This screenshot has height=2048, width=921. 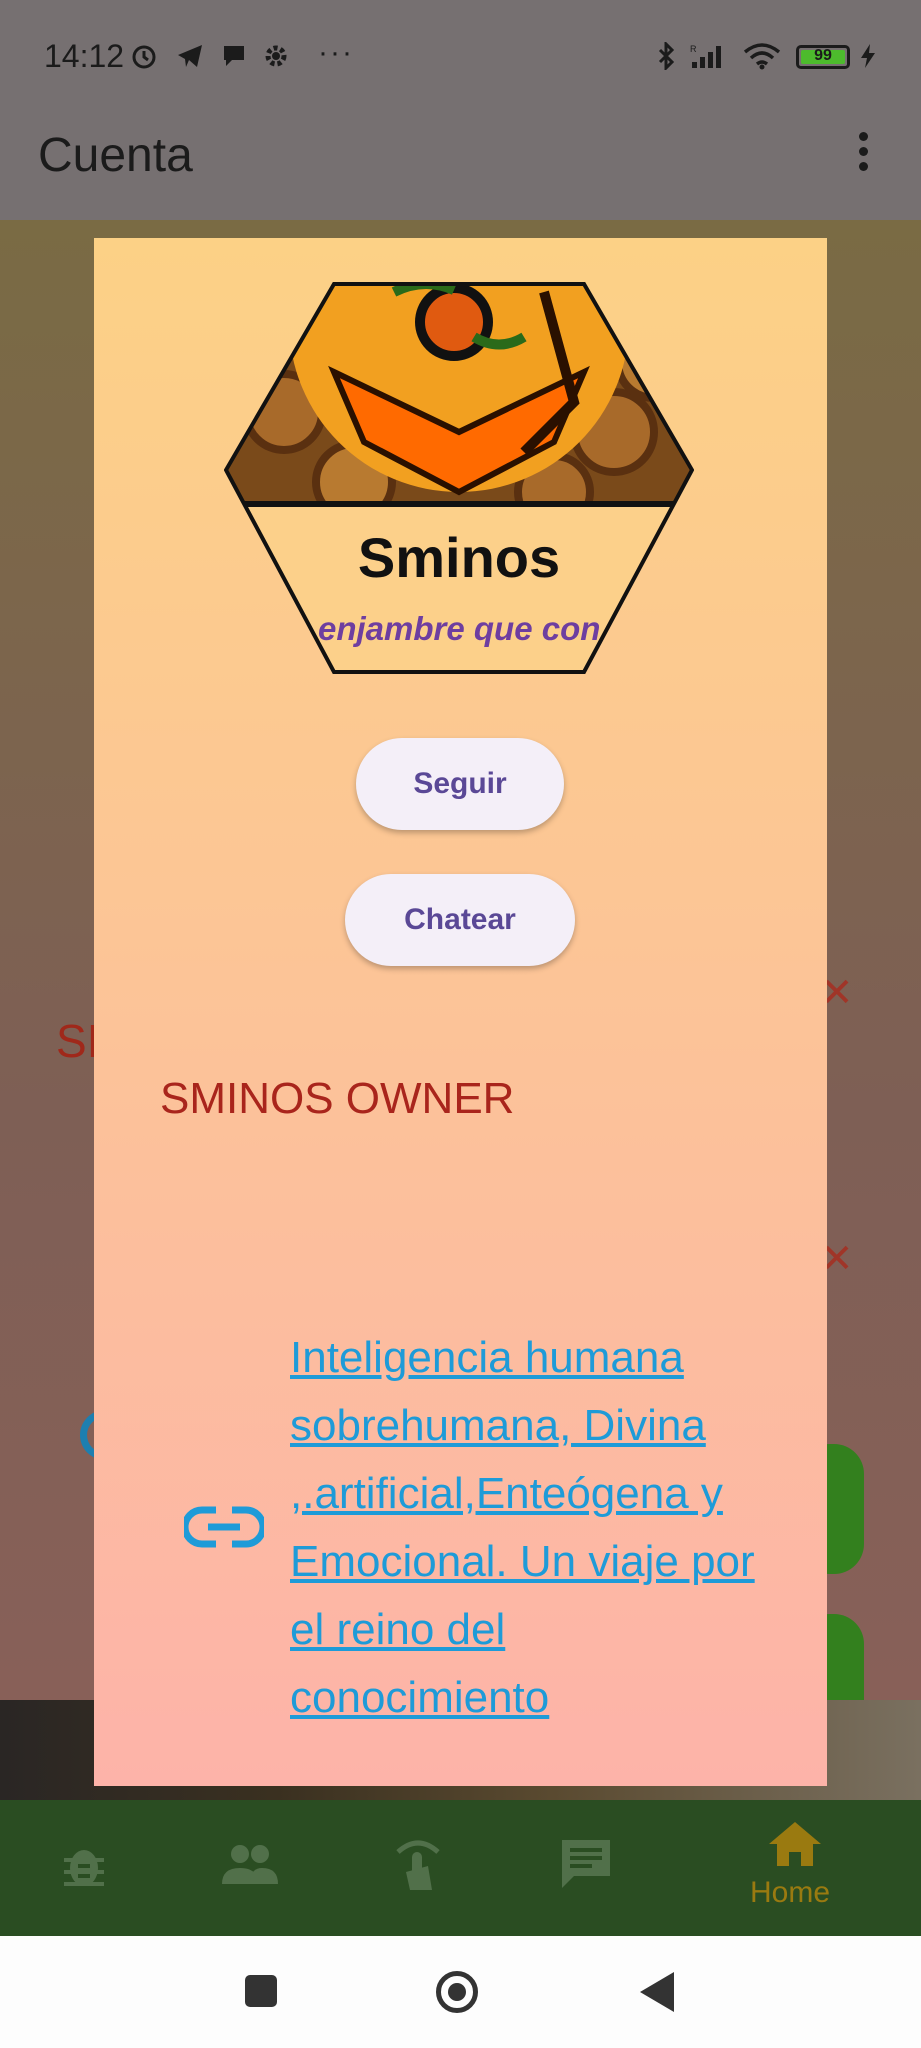 What do you see at coordinates (190, 56) in the screenshot?
I see `telegram-icon` at bounding box center [190, 56].